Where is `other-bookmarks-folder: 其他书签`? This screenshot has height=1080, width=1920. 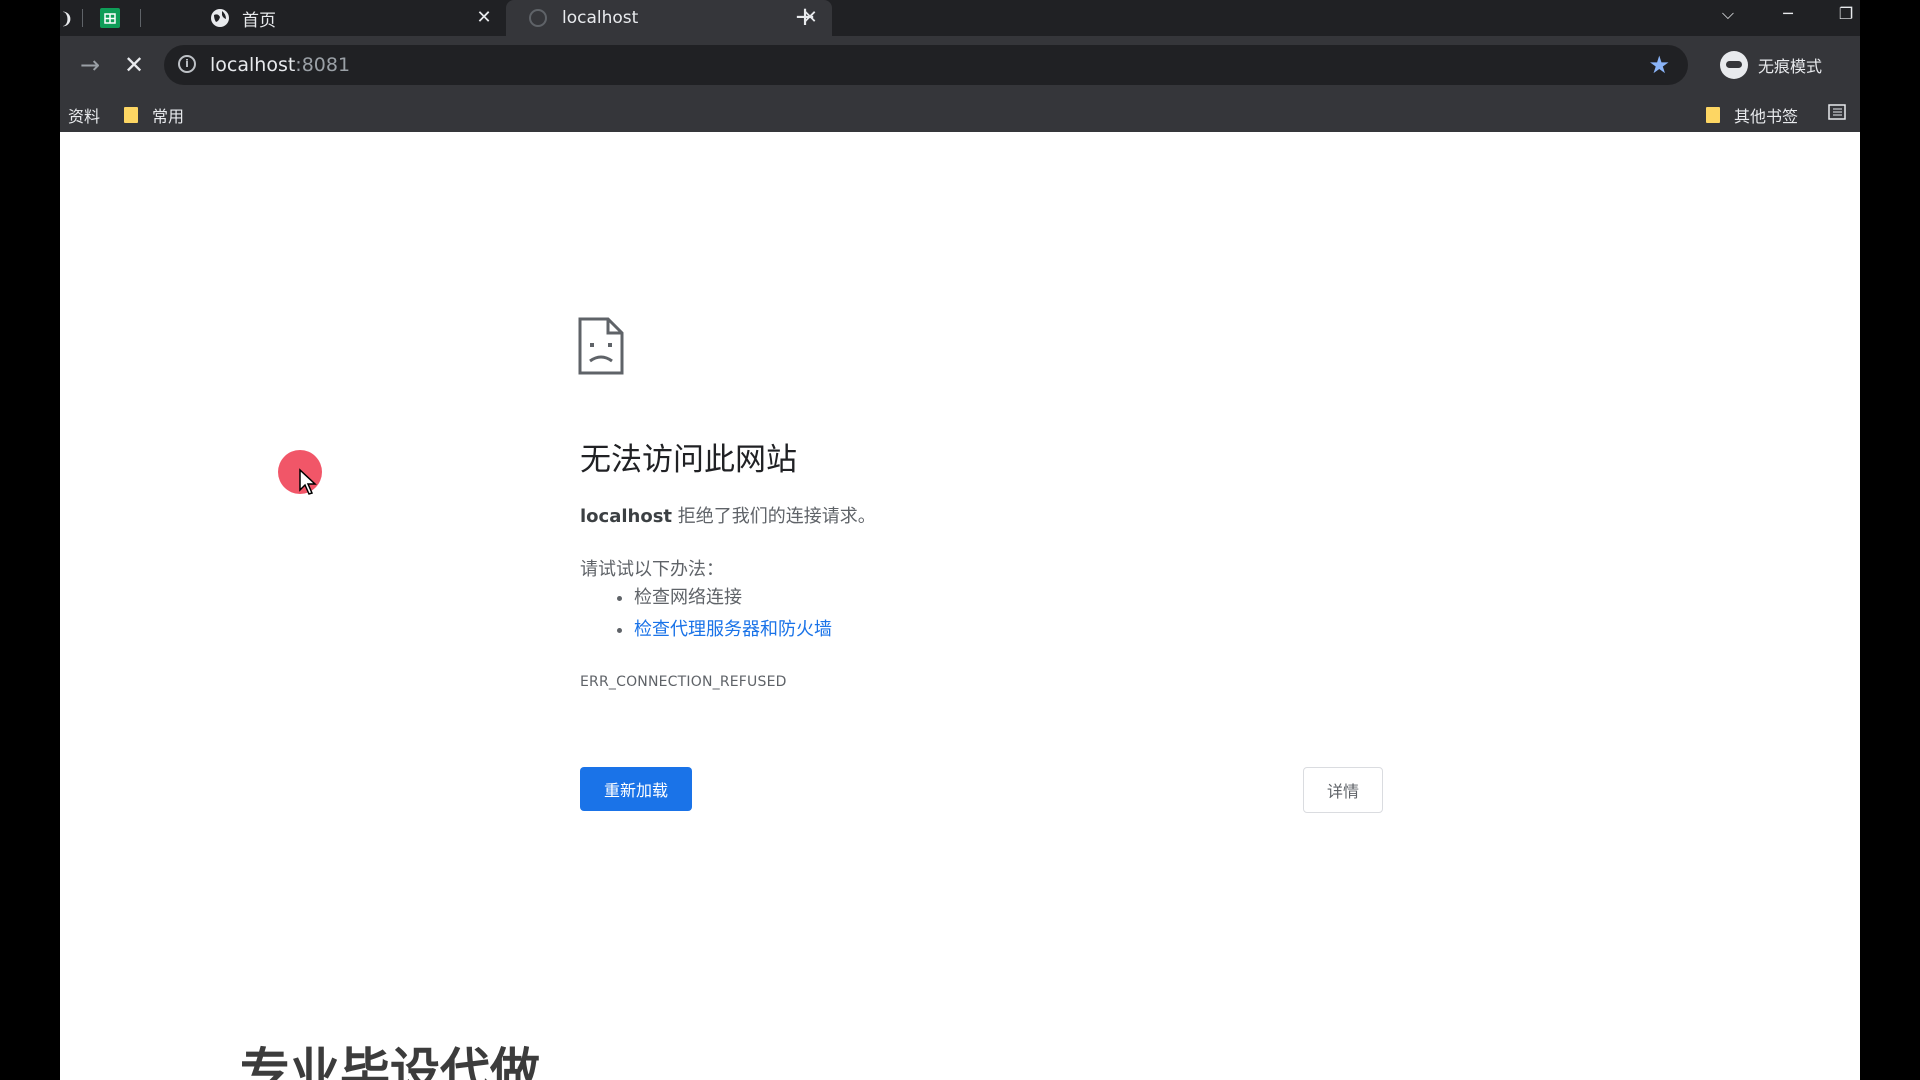
other-bookmarks-folder: 其他书签 is located at coordinates (1752, 115).